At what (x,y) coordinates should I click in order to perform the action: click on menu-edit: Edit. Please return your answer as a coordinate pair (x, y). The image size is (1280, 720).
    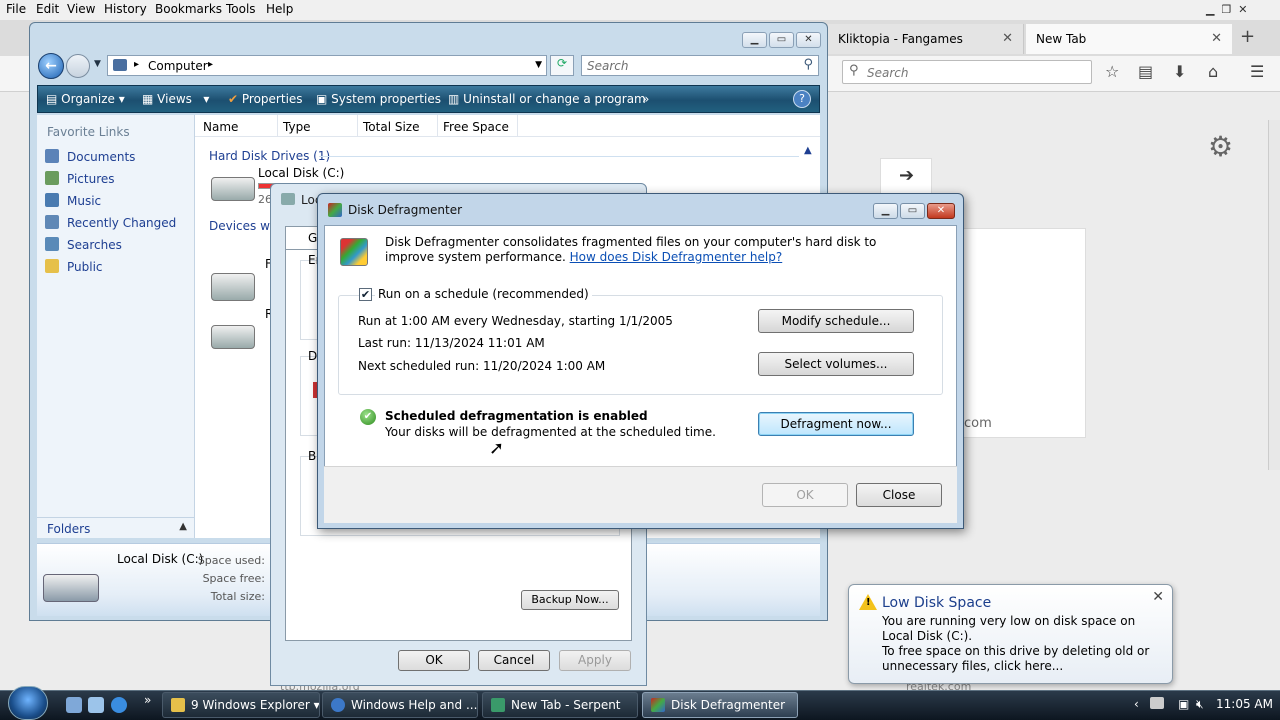
    Looking at the image, I should click on (47, 9).